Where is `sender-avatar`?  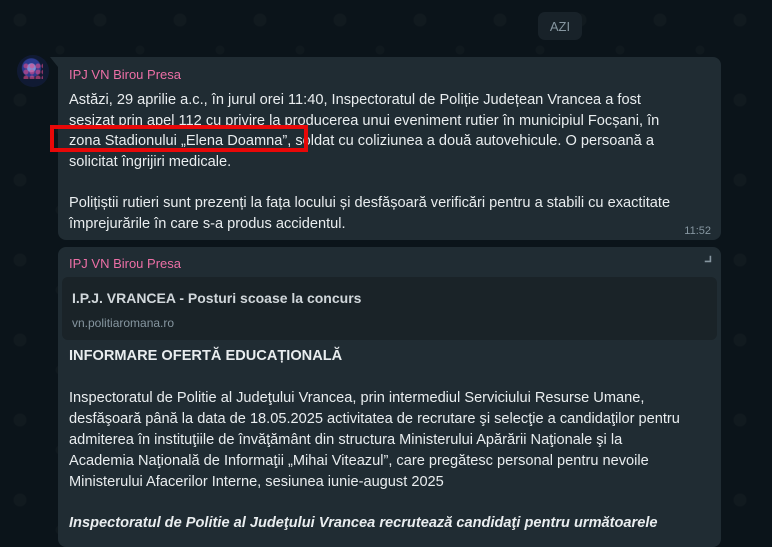 sender-avatar is located at coordinates (33, 71).